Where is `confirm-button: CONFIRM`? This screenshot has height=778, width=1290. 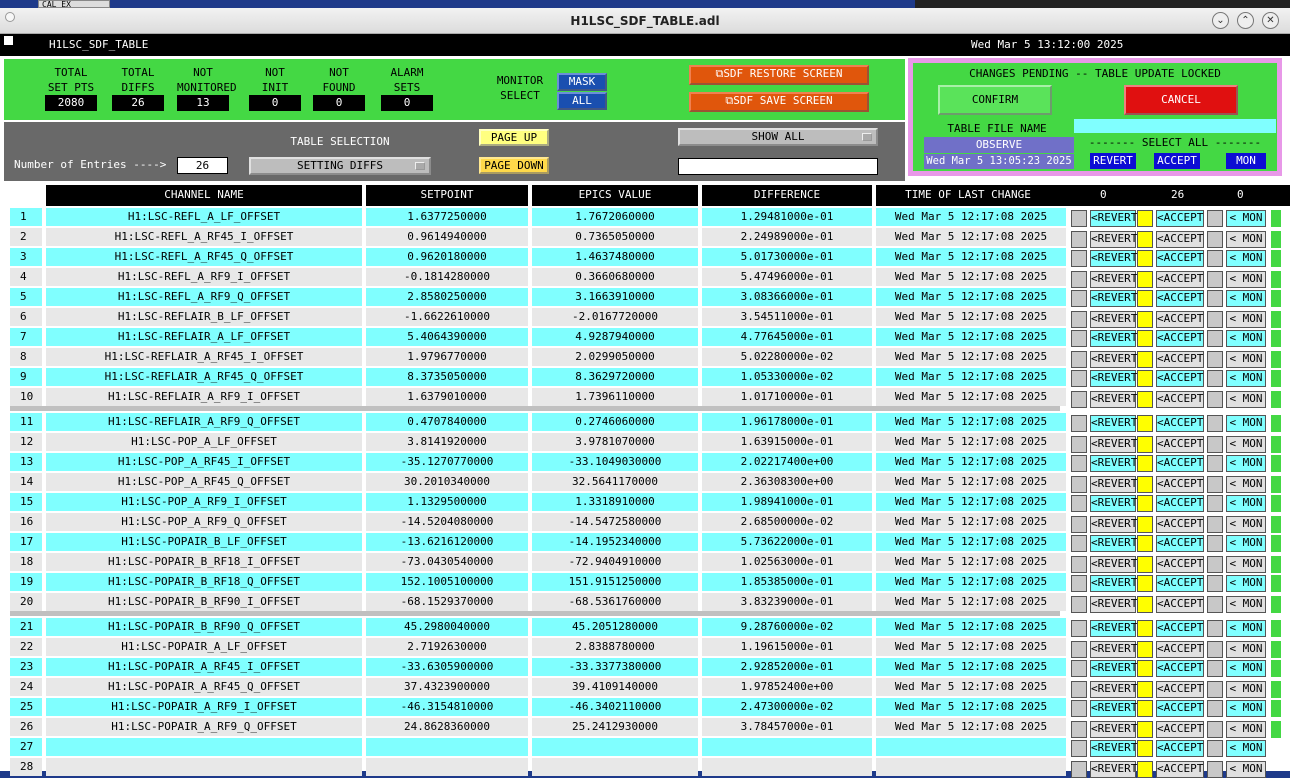
confirm-button: CONFIRM is located at coordinates (995, 100).